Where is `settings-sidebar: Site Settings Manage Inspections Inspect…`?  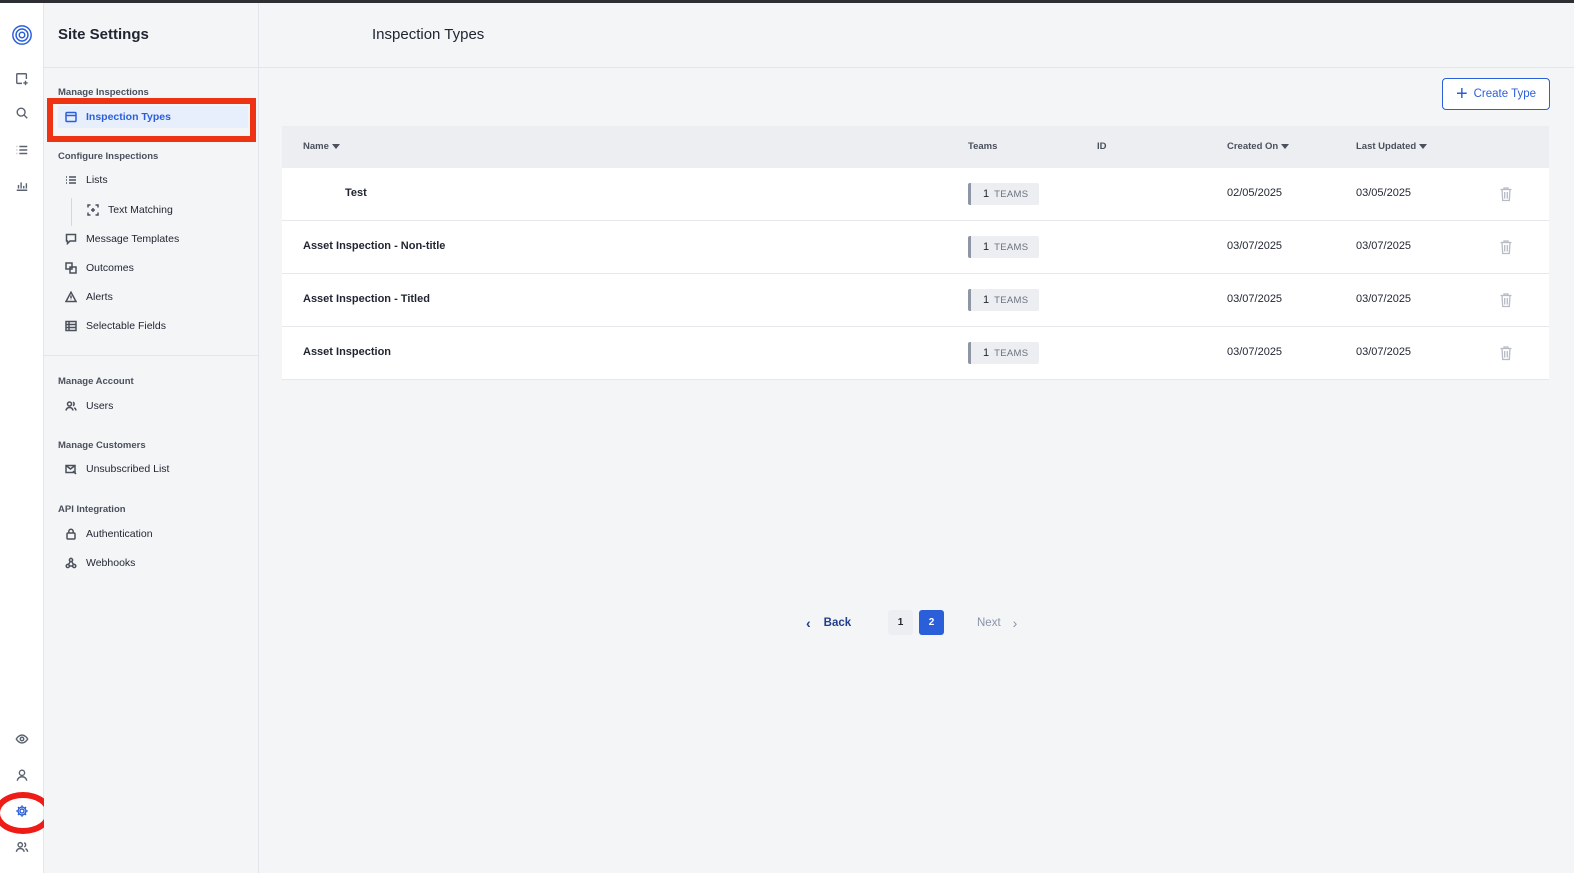 settings-sidebar: Site Settings Manage Inspections Inspect… is located at coordinates (151, 438).